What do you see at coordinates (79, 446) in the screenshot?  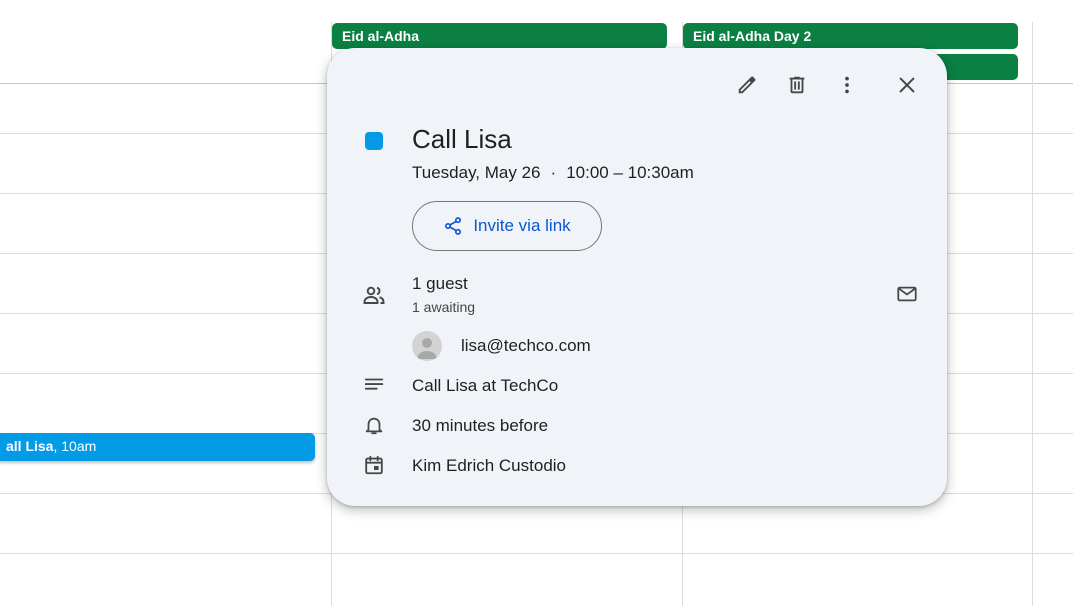 I see `event-chip-time: 10am` at bounding box center [79, 446].